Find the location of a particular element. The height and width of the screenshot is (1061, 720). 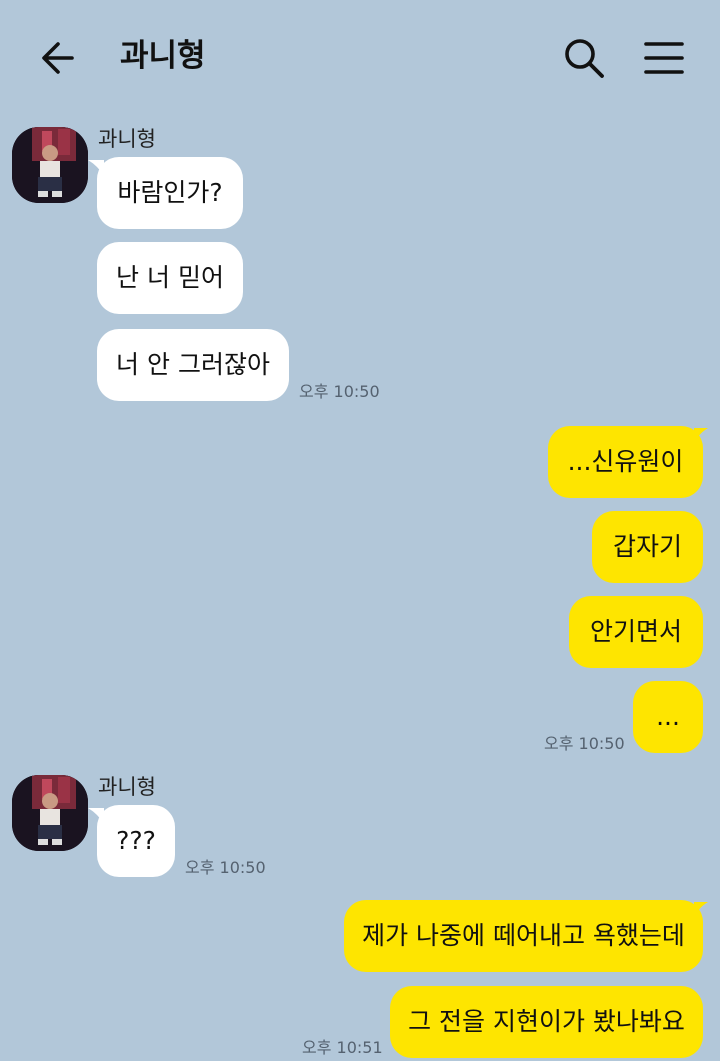

message-bubble-incoming: ??? is located at coordinates (136, 841).